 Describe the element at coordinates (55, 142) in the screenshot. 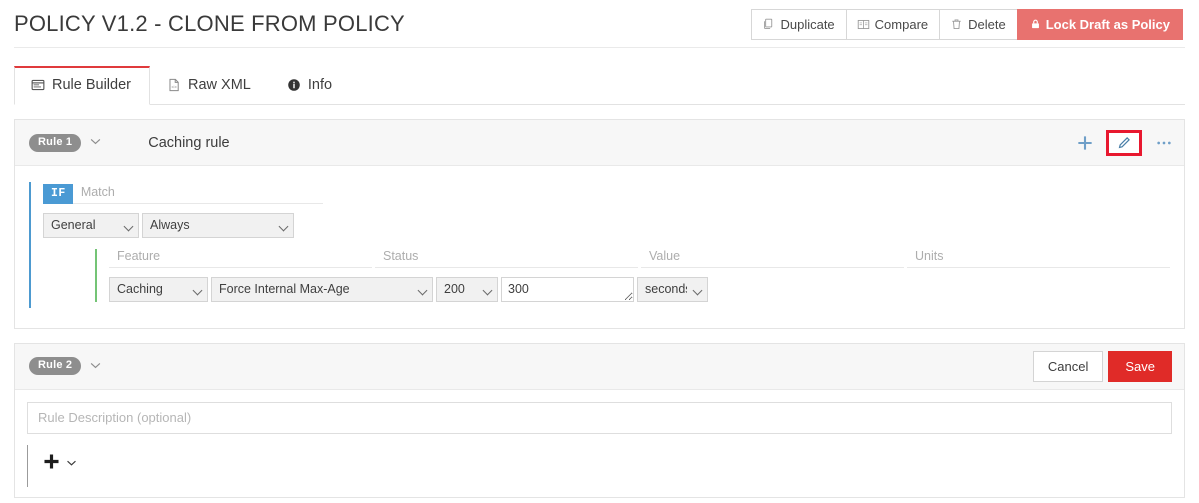

I see `rule-1-badge: Rule 1` at that location.